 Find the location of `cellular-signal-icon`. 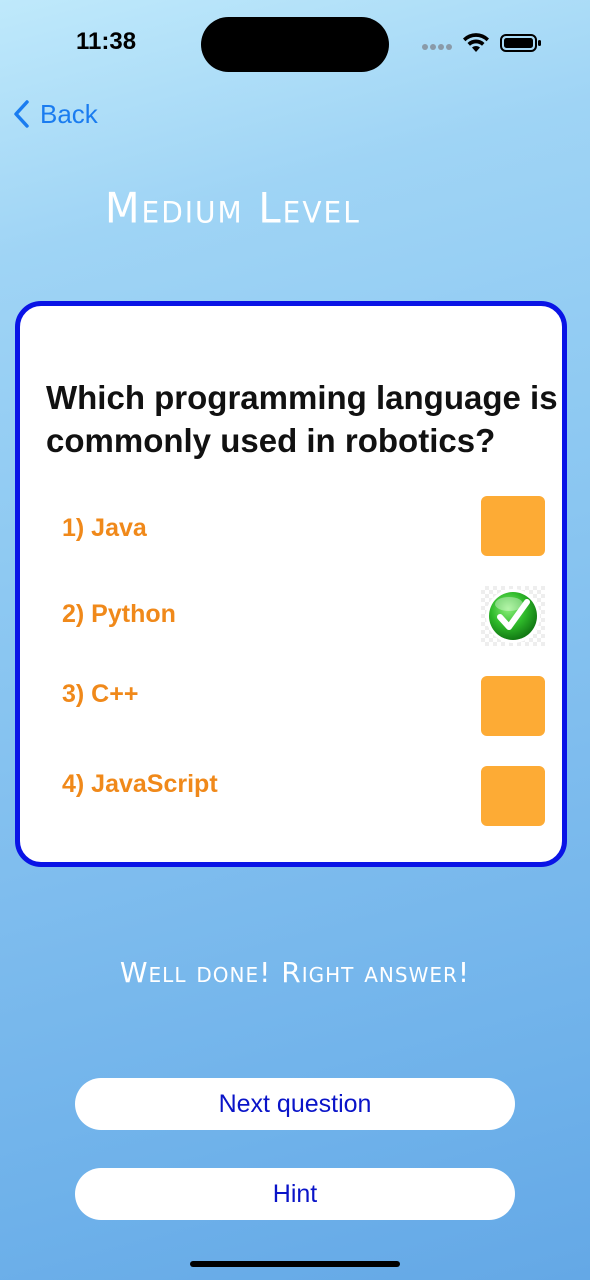

cellular-signal-icon is located at coordinates (437, 47).